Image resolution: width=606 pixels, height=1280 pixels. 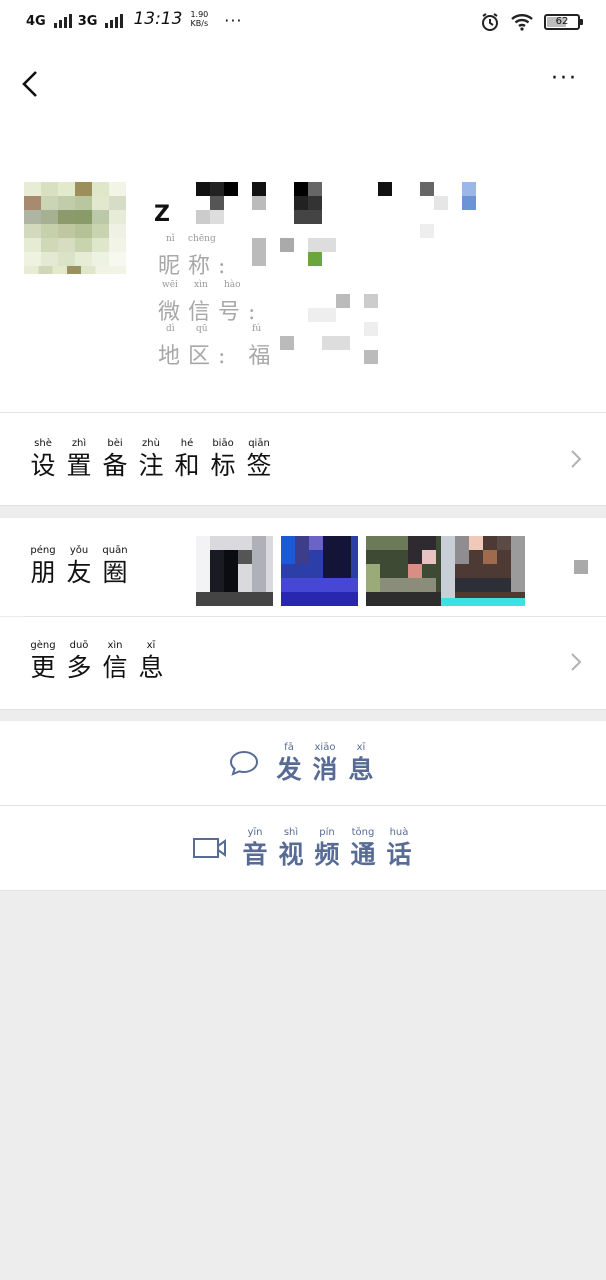 What do you see at coordinates (209, 848) in the screenshot?
I see `video-camera-icon` at bounding box center [209, 848].